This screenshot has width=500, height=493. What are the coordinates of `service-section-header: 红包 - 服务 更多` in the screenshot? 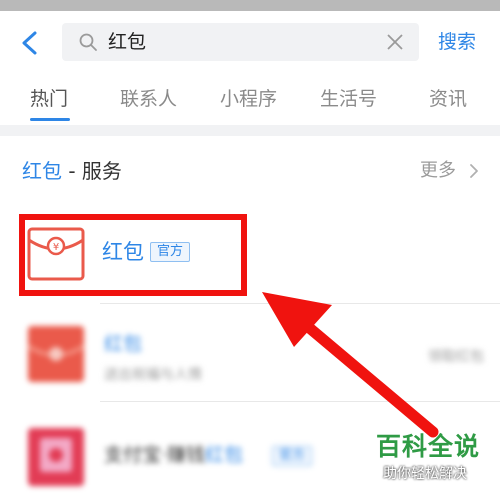 It's located at (250, 171).